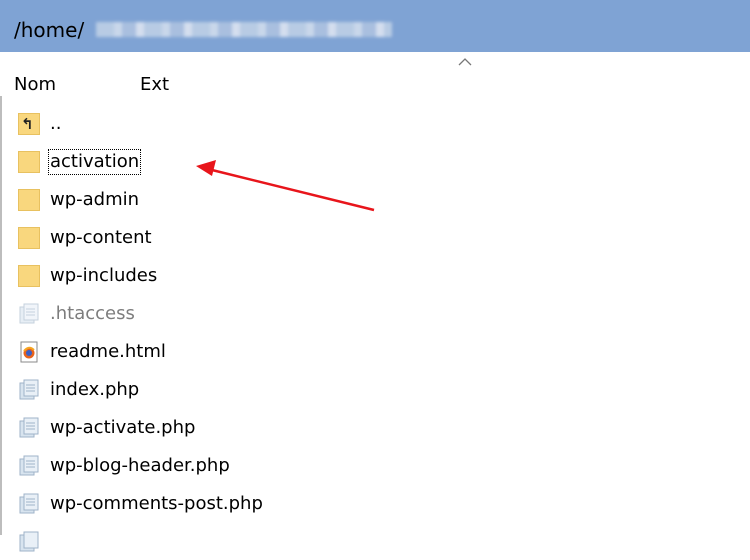 This screenshot has width=750, height=560. What do you see at coordinates (94, 162) in the screenshot?
I see `file-name: activation` at bounding box center [94, 162].